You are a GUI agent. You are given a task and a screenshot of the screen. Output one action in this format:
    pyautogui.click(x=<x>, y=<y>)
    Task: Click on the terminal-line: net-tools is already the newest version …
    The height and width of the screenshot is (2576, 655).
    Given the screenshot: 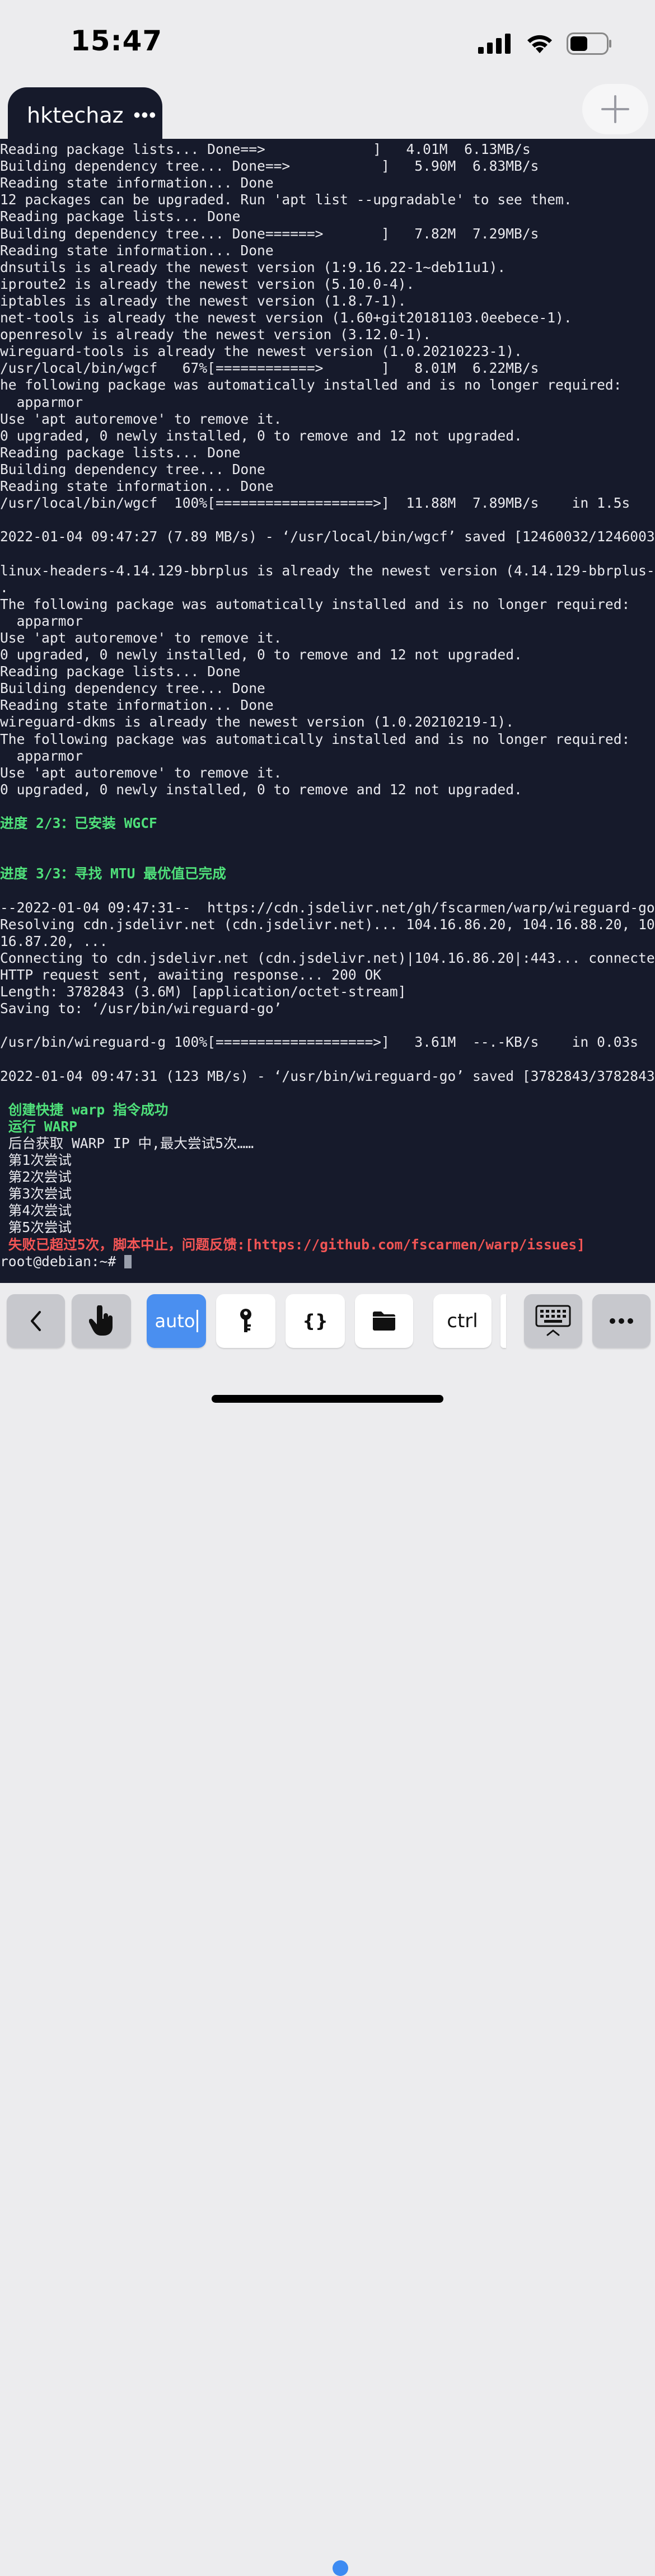 What is the action you would take?
    pyautogui.click(x=286, y=318)
    